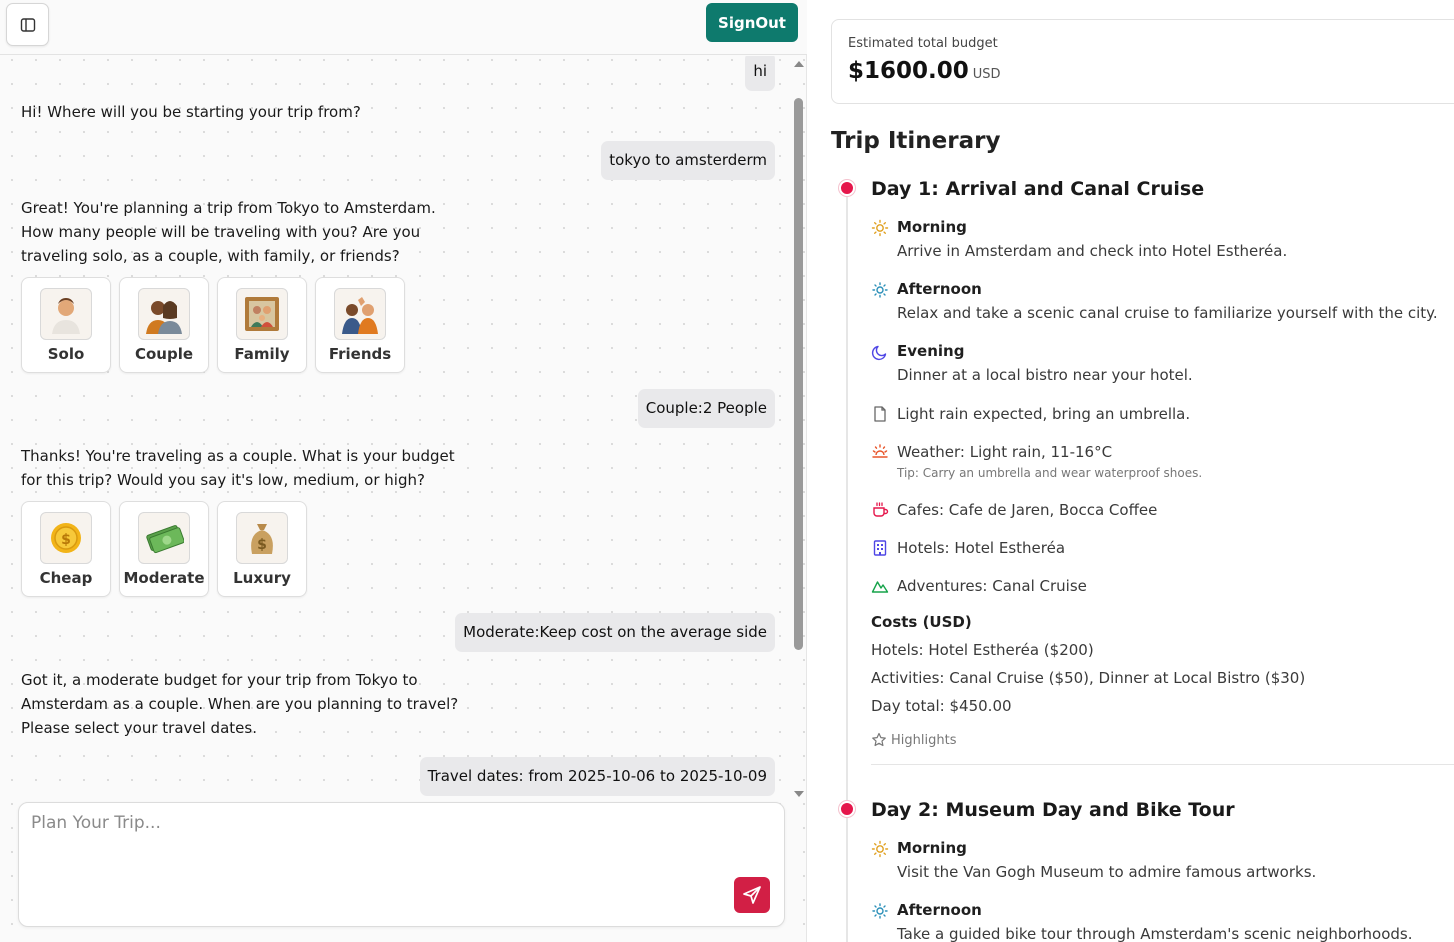 The image size is (1454, 942). I want to click on user-message: Moderate:Keep cost on the average side, so click(615, 632).